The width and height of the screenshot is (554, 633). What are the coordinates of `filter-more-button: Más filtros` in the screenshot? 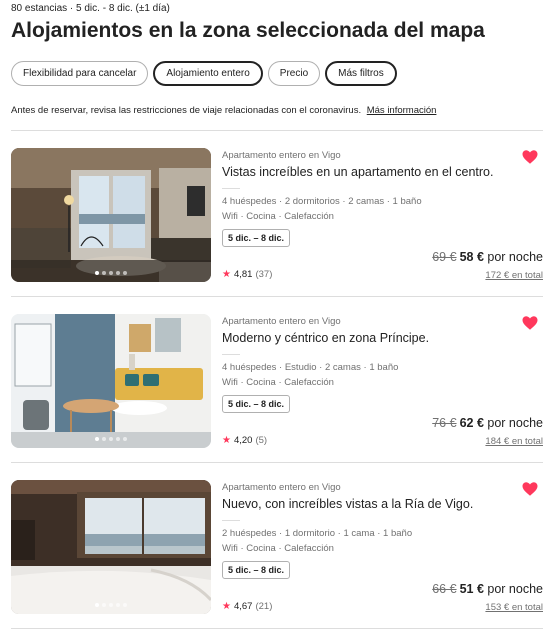 It's located at (361, 73).